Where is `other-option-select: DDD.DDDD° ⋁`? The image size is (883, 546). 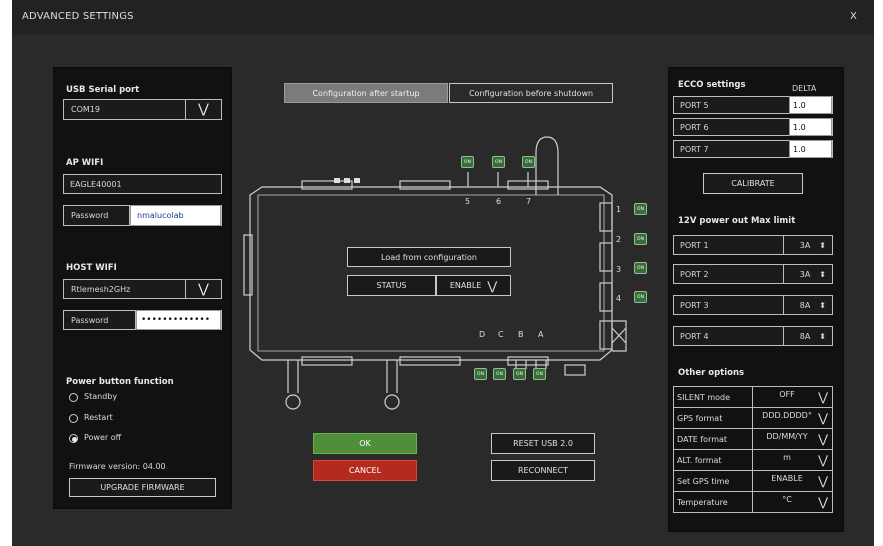 other-option-select: DDD.DDDD° ⋁ is located at coordinates (792, 418).